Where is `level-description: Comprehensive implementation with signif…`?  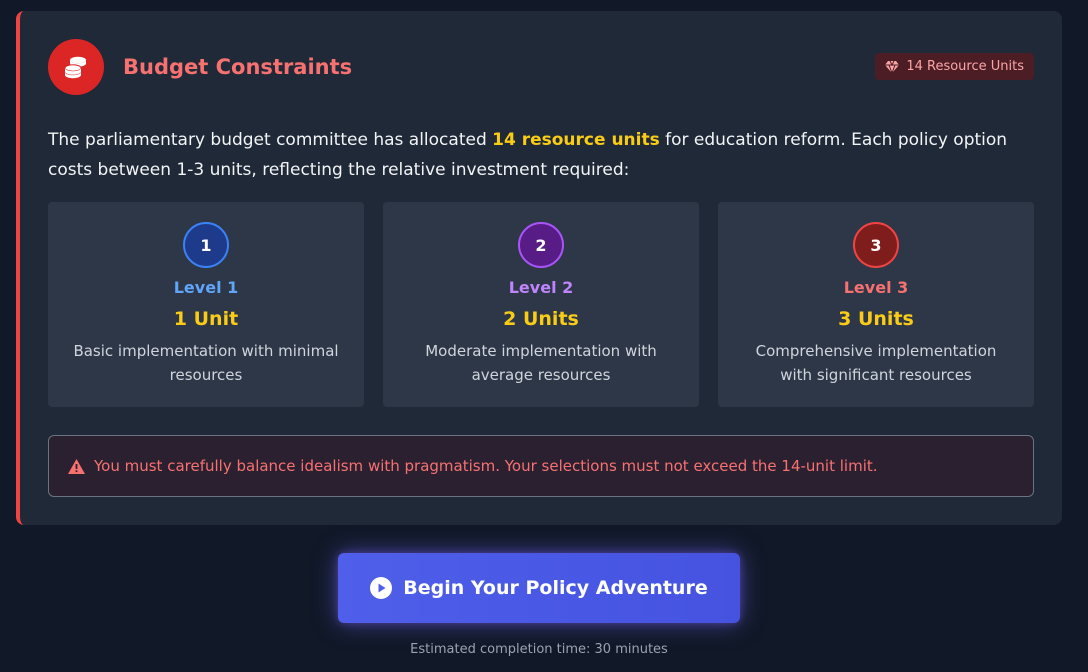
level-description: Comprehensive implementation with signif… is located at coordinates (876, 363).